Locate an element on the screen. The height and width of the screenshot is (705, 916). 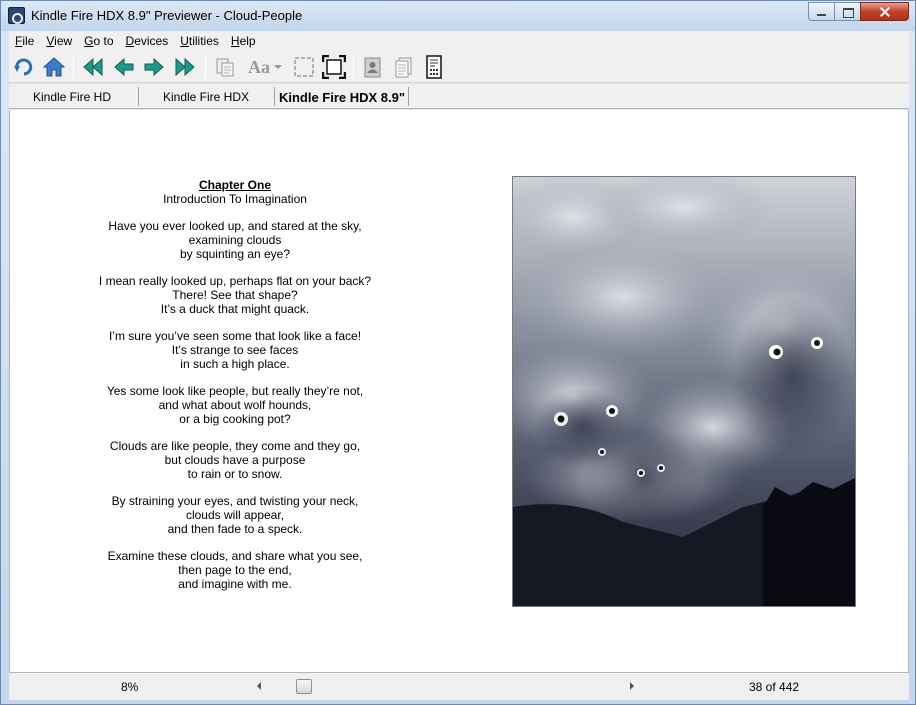
poem-line: but clouds have a purpose is located at coordinates (235, 460).